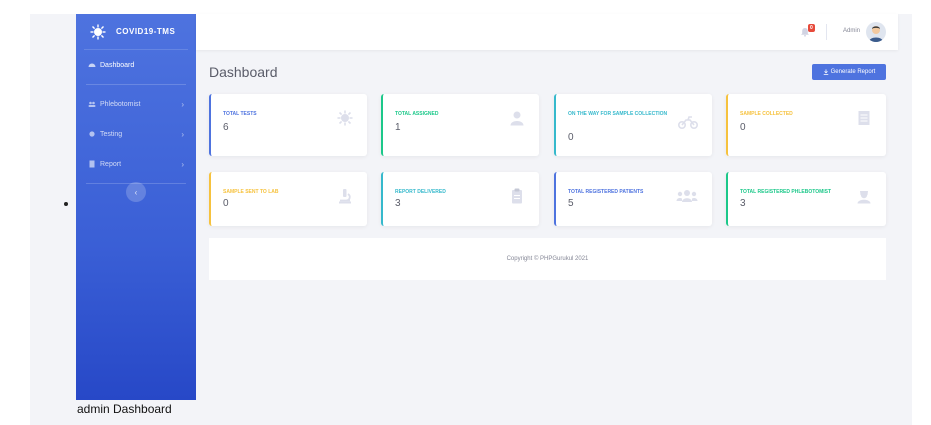  Describe the element at coordinates (876, 32) in the screenshot. I see `avatar` at that location.